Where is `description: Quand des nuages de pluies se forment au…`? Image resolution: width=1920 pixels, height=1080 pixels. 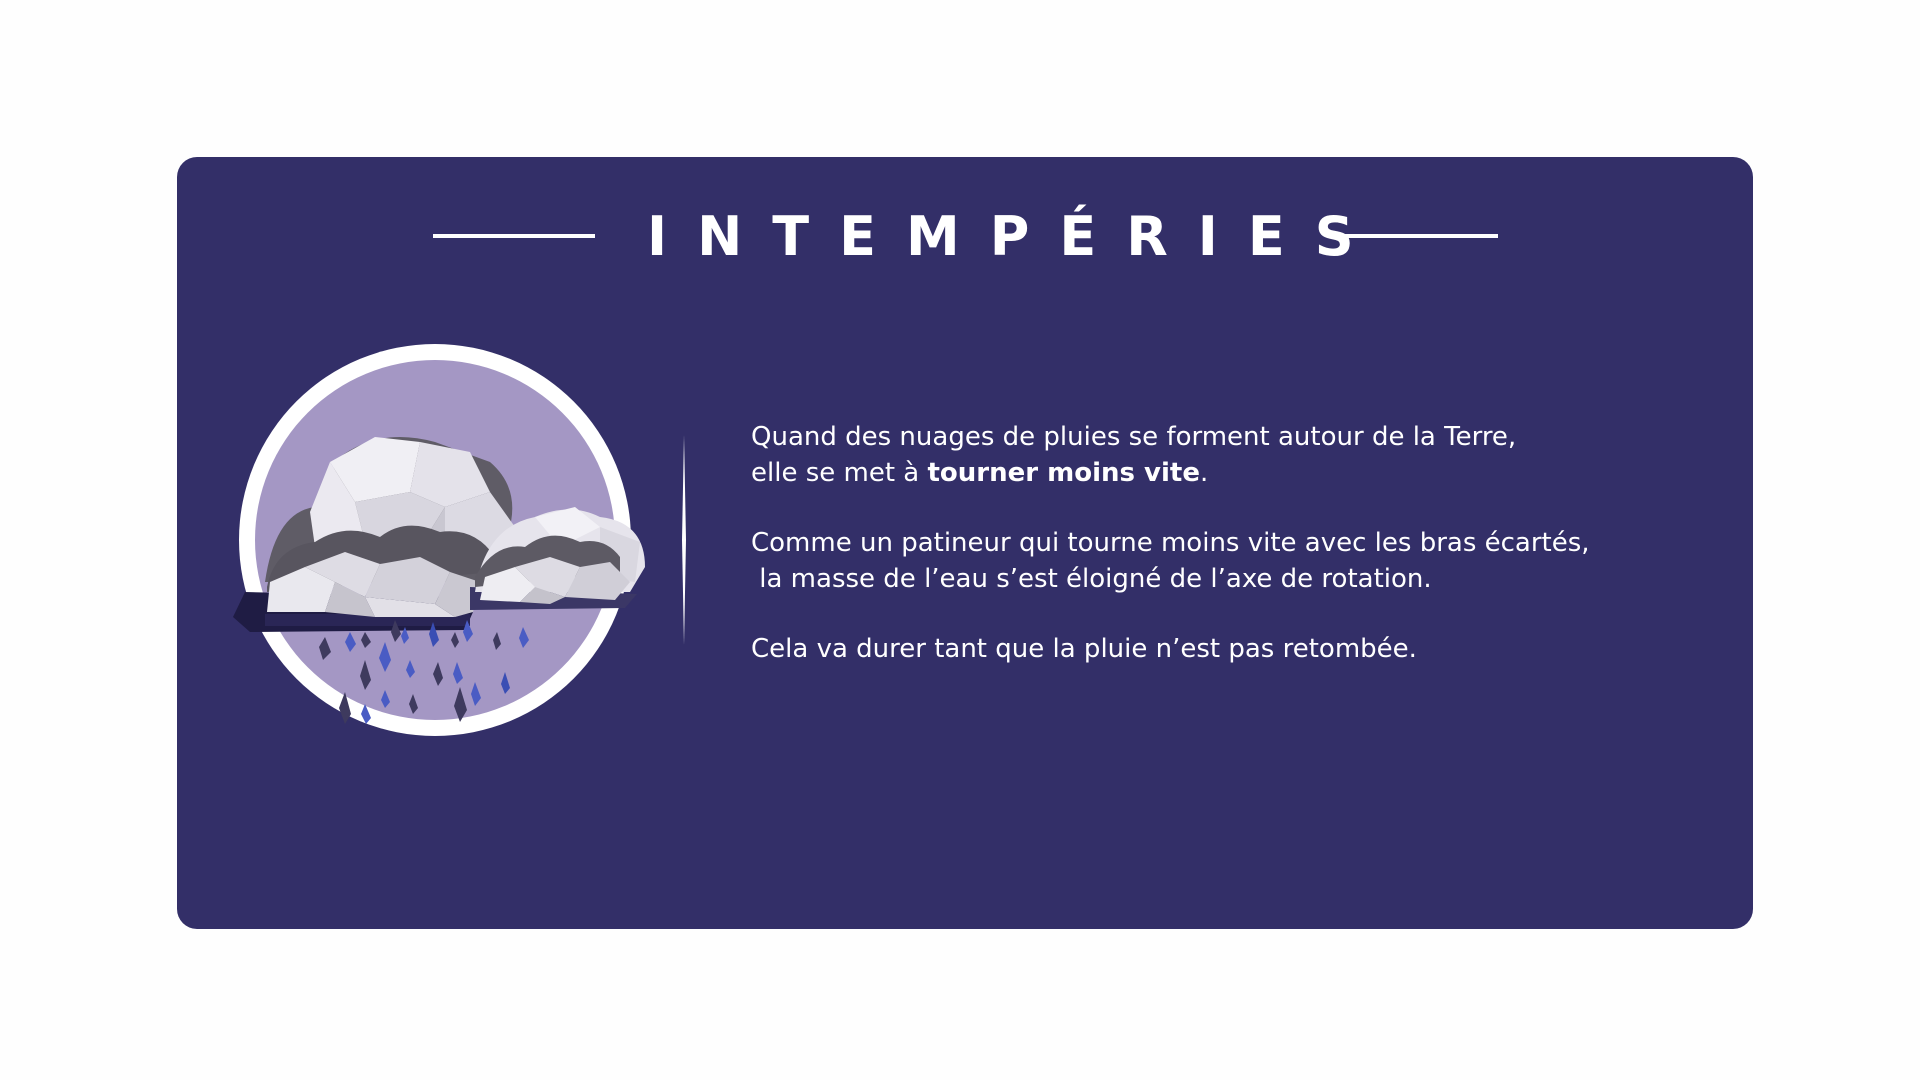 description: Quand des nuages de pluies se forment au… is located at coordinates (1231, 560).